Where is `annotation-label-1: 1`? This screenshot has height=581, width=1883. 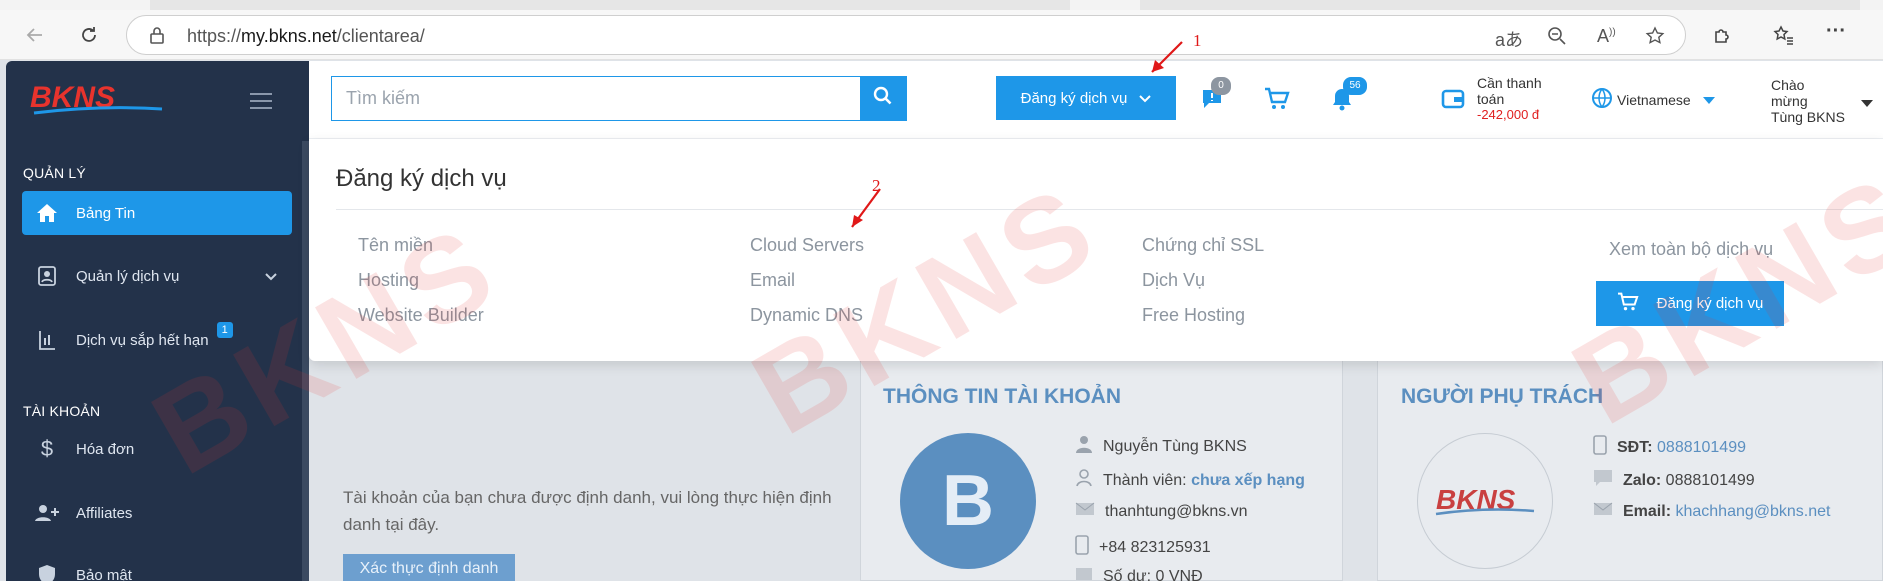
annotation-label-1: 1 is located at coordinates (1197, 40).